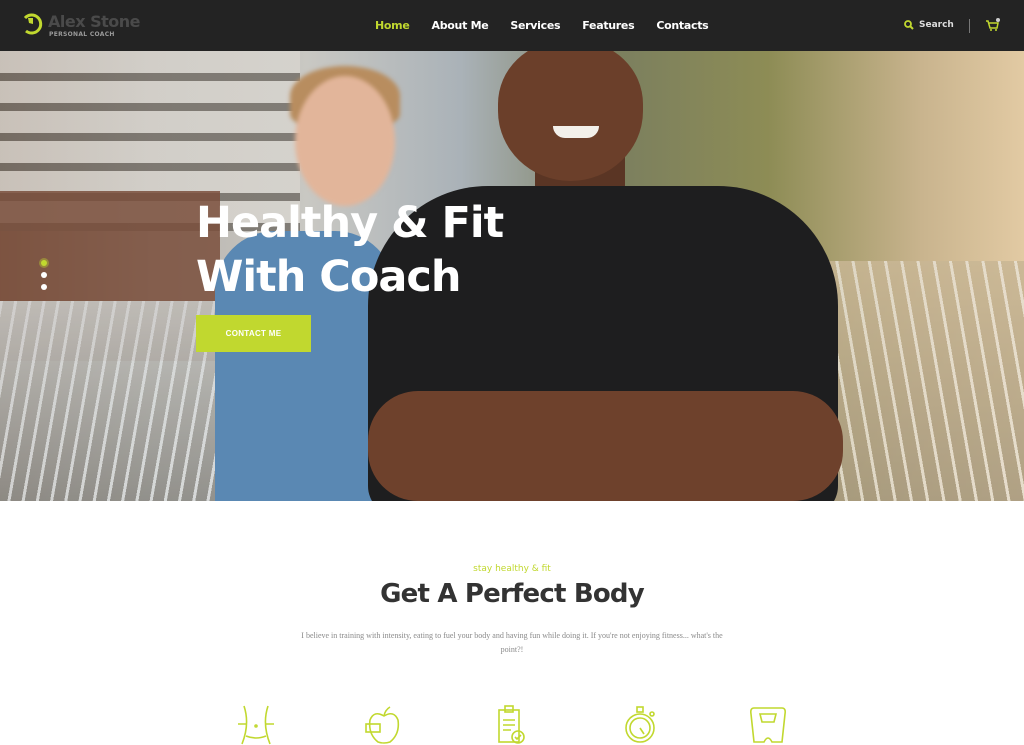 The height and width of the screenshot is (745, 1024). Describe the element at coordinates (32, 24) in the screenshot. I see `logo-icon` at that location.